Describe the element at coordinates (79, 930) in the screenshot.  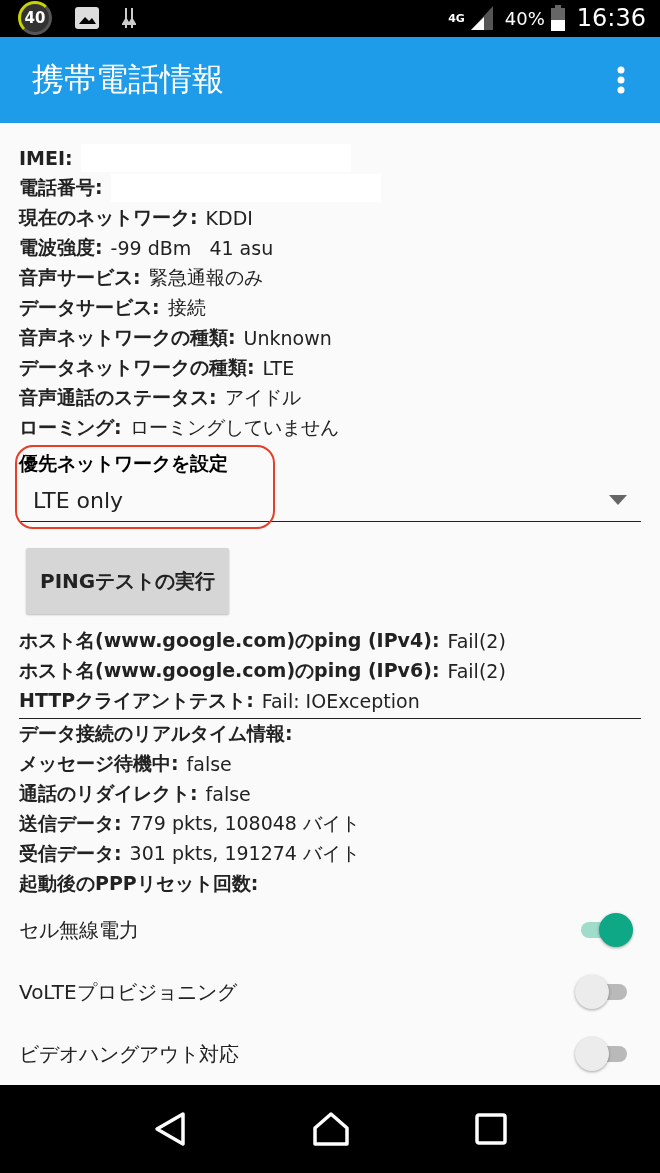
I see `switch-label: セル無線電力` at that location.